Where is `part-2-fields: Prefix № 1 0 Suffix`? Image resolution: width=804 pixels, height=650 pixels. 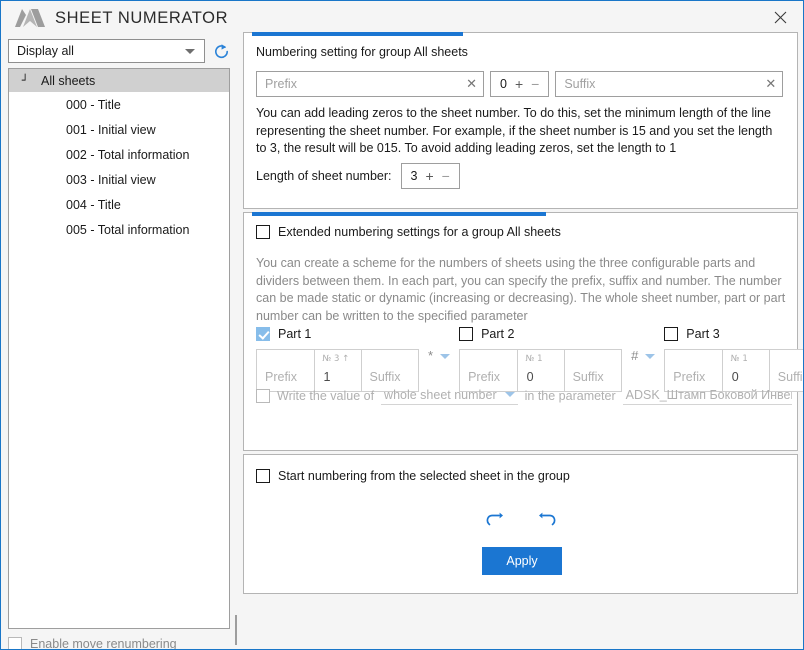
part-2-fields: Prefix № 1 0 Suffix is located at coordinates (541, 370).